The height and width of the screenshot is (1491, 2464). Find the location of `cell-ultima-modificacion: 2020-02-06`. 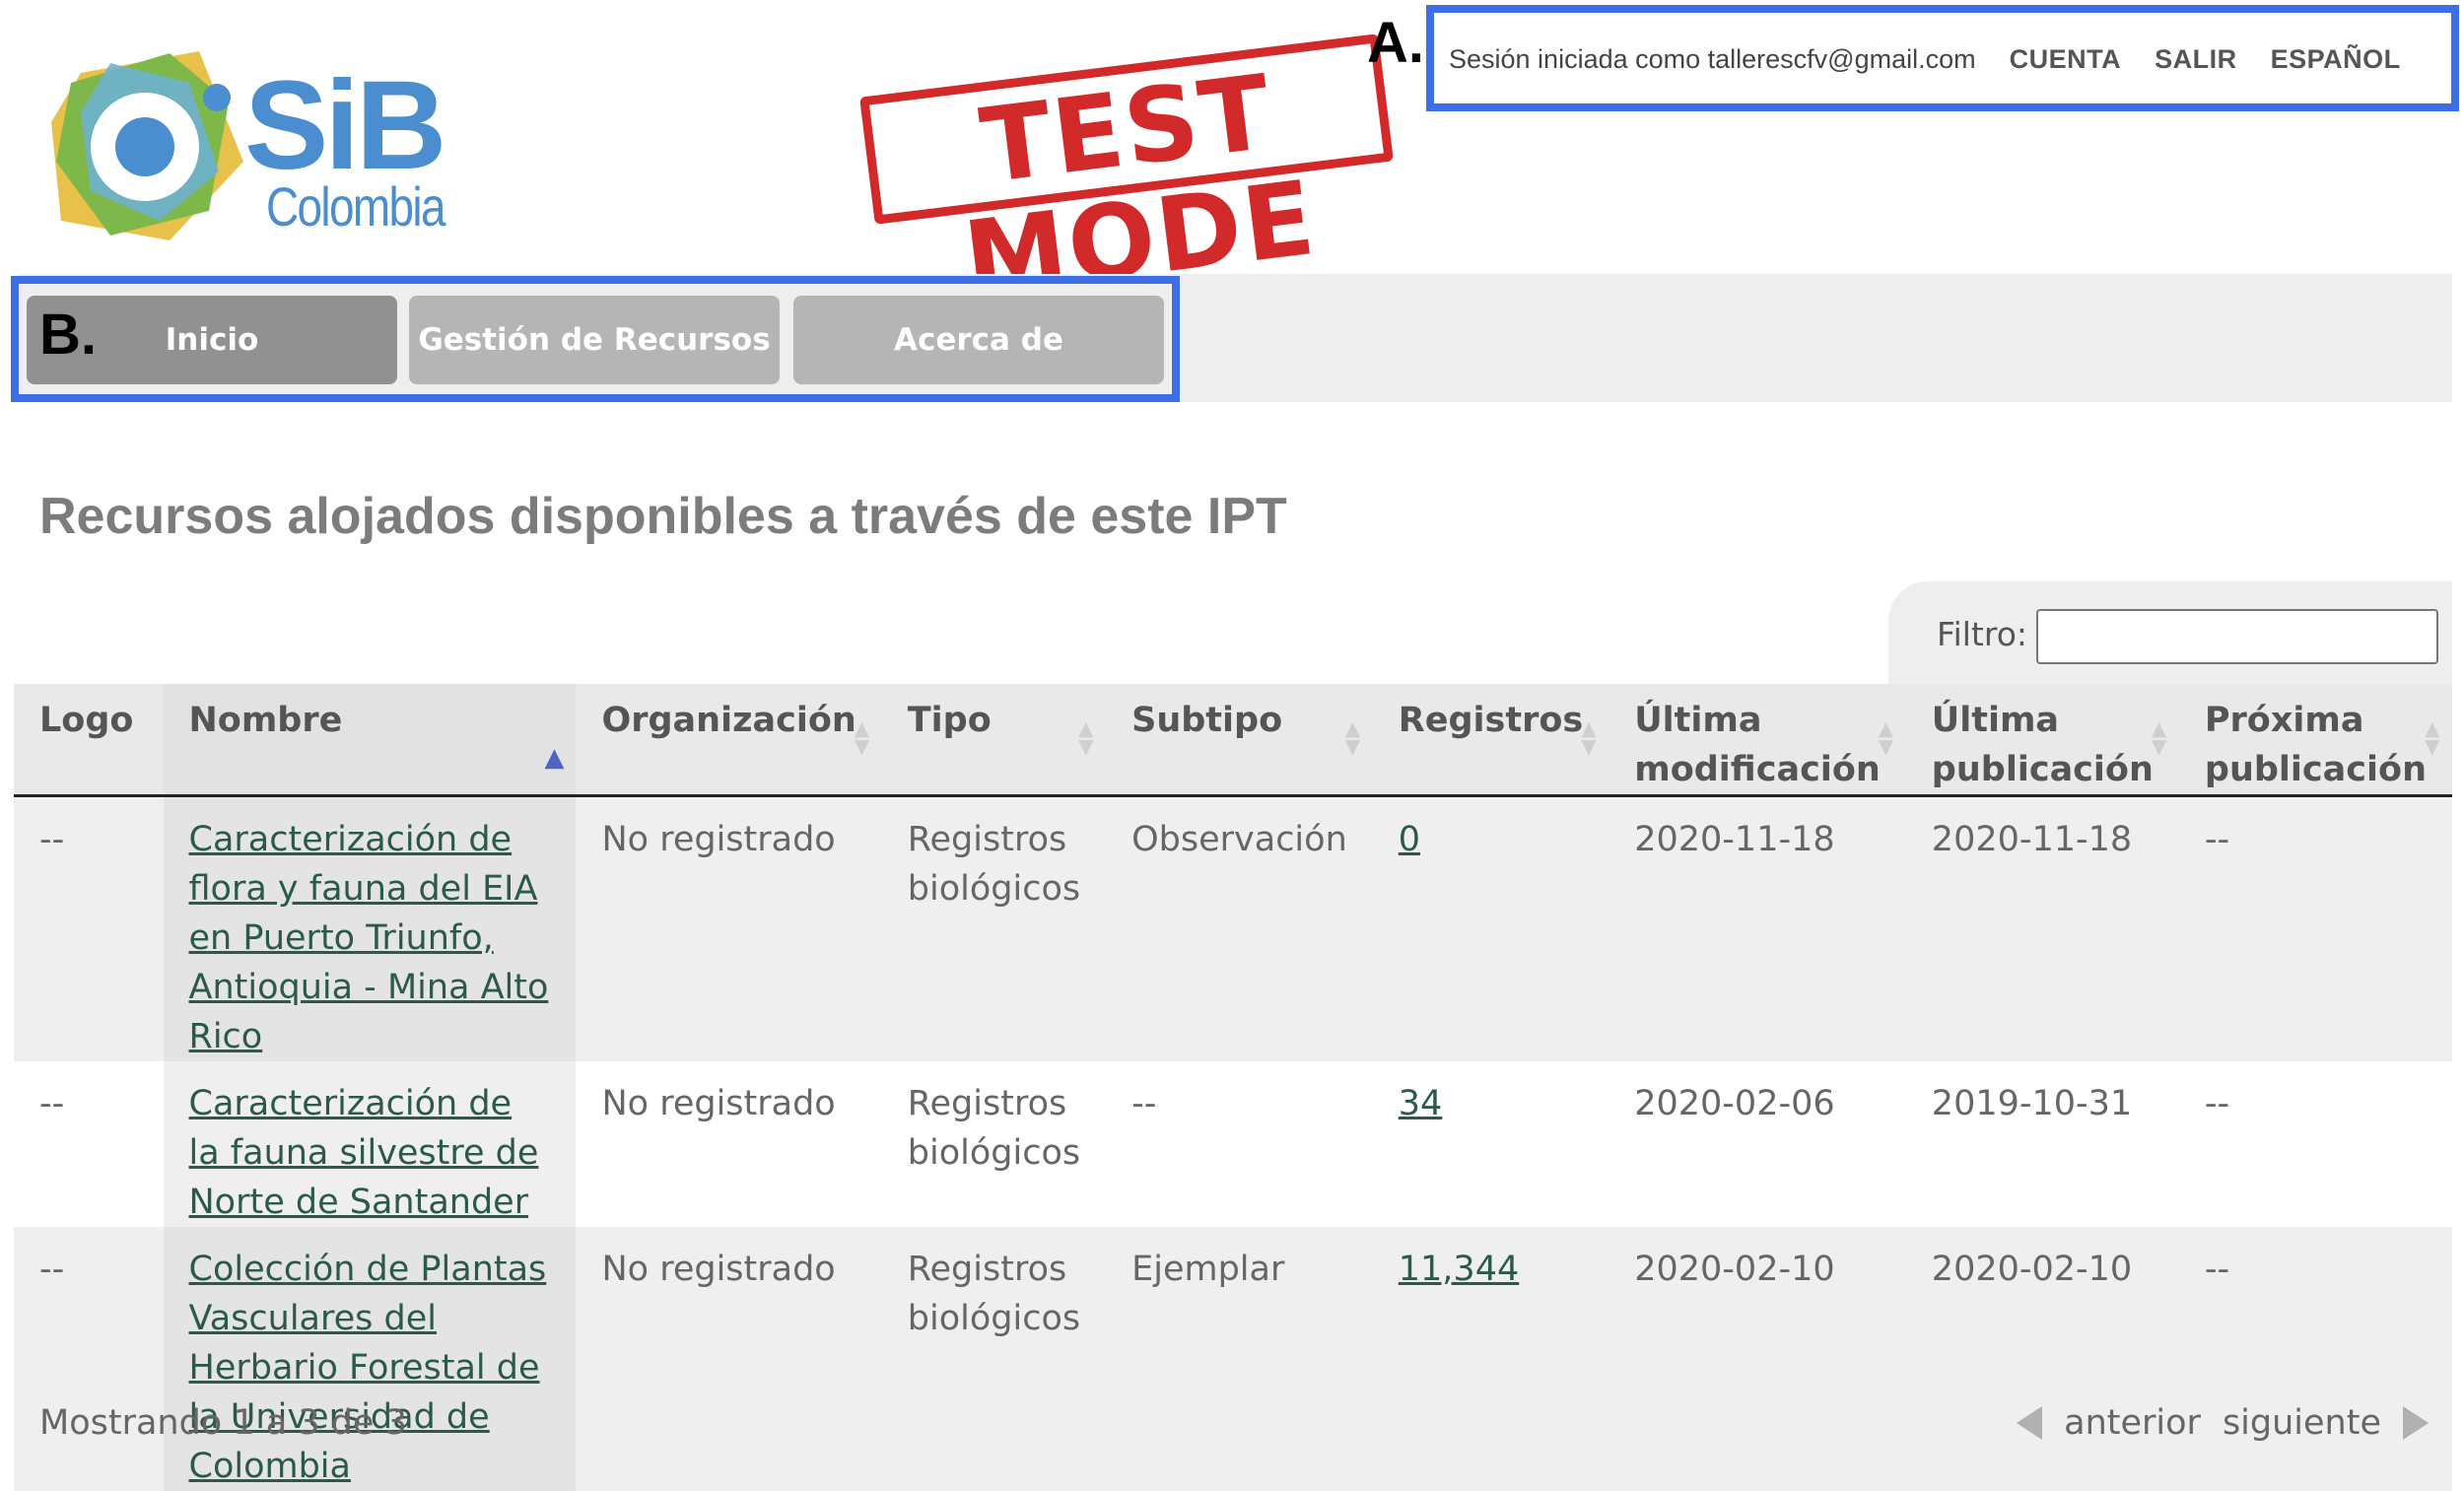

cell-ultima-modificacion: 2020-02-06 is located at coordinates (1757, 1144).